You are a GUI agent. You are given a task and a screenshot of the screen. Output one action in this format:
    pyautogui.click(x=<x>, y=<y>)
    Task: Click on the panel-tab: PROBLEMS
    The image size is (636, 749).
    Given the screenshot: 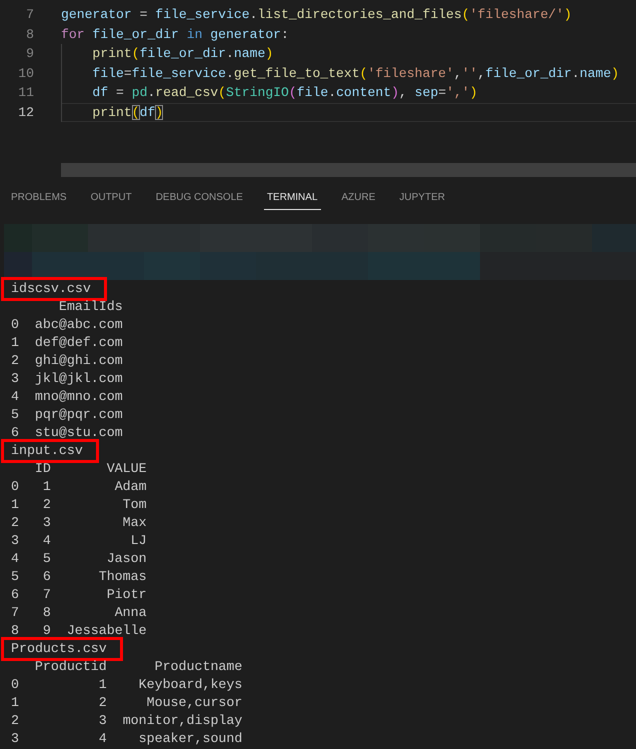 What is the action you would take?
    pyautogui.click(x=39, y=199)
    